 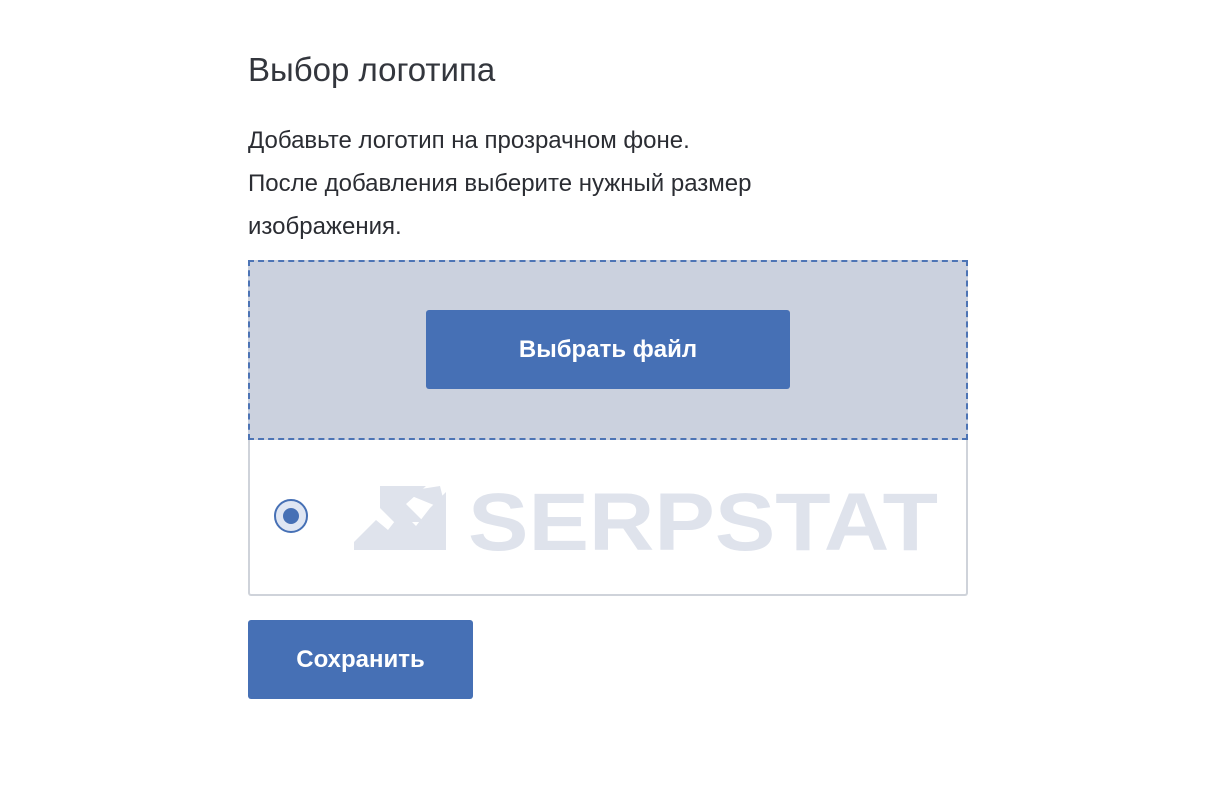 What do you see at coordinates (469, 140) in the screenshot?
I see `description-line-1: Добавьте логотип на прозрачном фоне.` at bounding box center [469, 140].